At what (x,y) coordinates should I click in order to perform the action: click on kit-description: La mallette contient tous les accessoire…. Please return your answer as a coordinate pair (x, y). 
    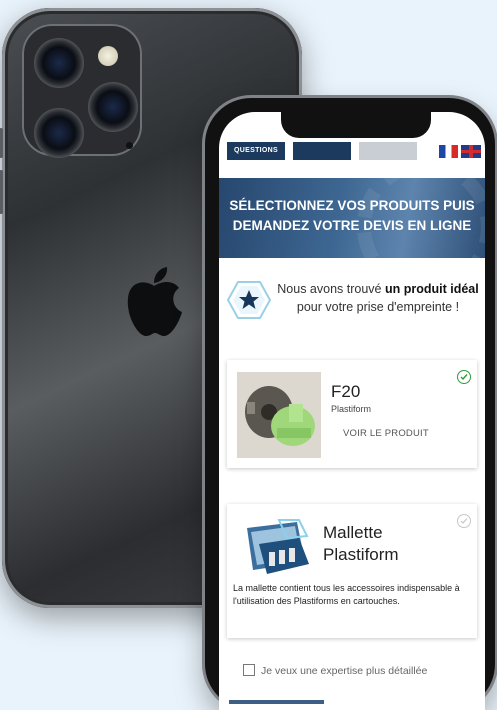
    Looking at the image, I should click on (346, 594).